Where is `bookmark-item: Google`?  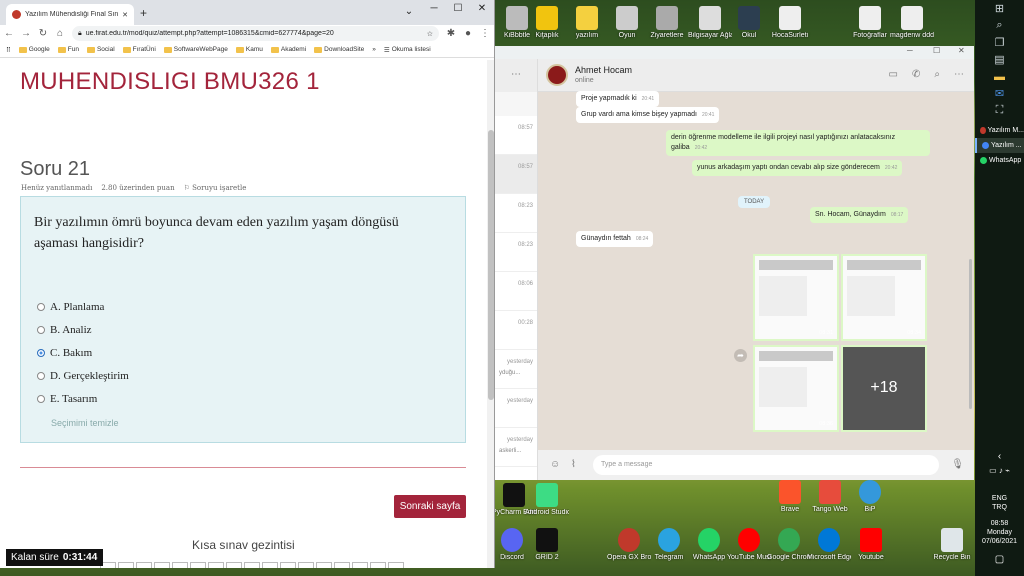 bookmark-item: Google is located at coordinates (34, 49).